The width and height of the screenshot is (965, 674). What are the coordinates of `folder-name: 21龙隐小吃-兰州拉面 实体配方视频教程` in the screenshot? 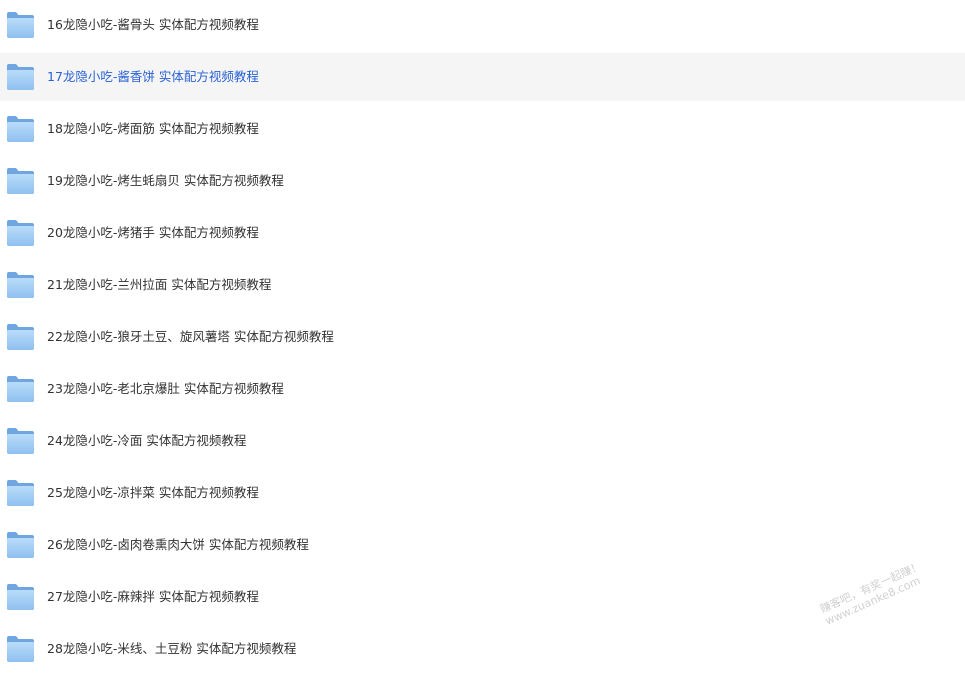 It's located at (159, 285).